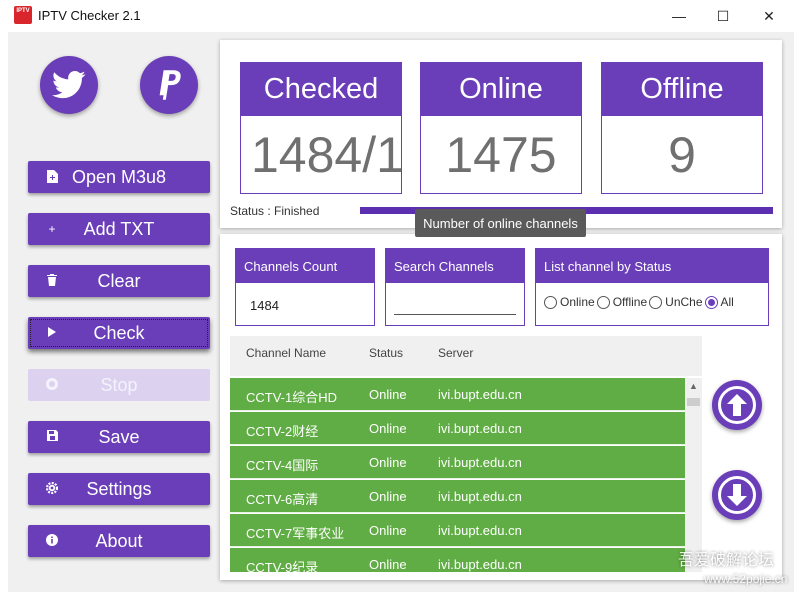 This screenshot has height=600, width=800. I want to click on offline-value: 9, so click(682, 155).